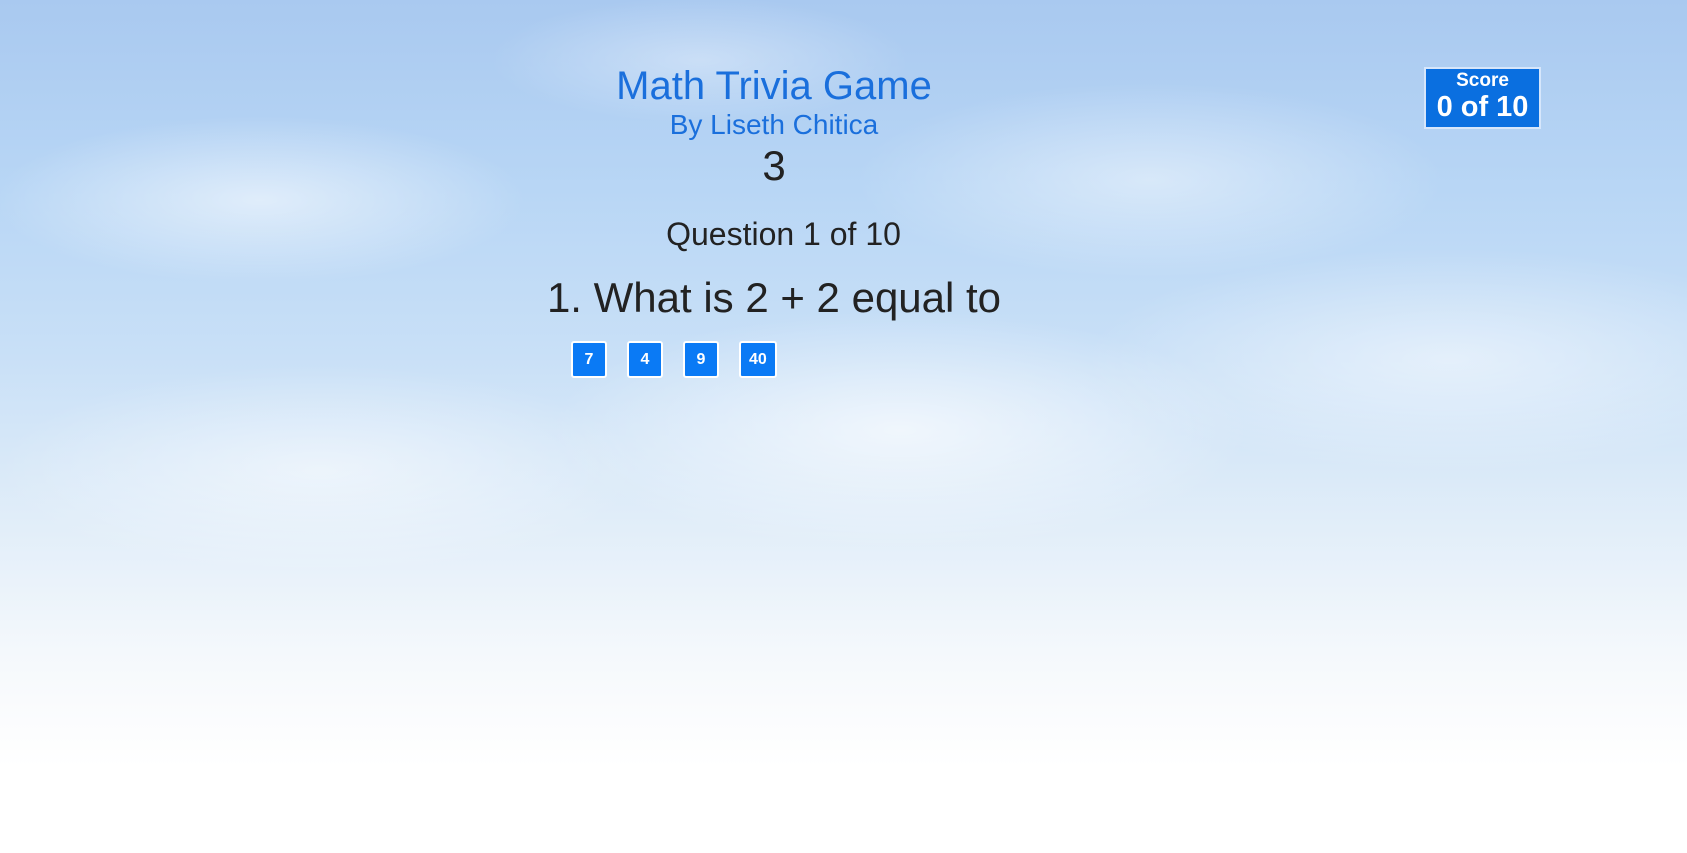 Image resolution: width=1687 pixels, height=853 pixels. Describe the element at coordinates (783, 234) in the screenshot. I see `question-counter: Question 1 of 10` at that location.